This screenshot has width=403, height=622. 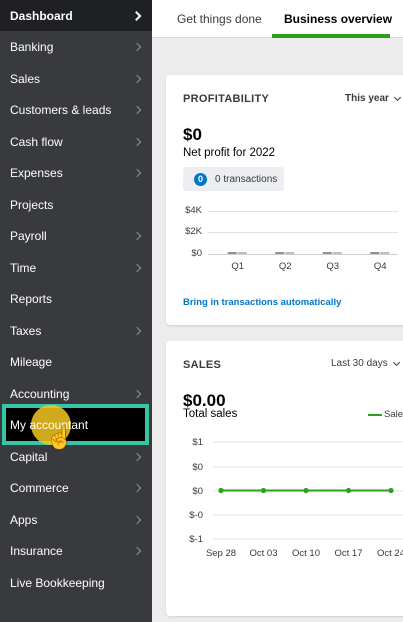 I want to click on sidebar-item-apps: Apps, so click(x=76, y=519).